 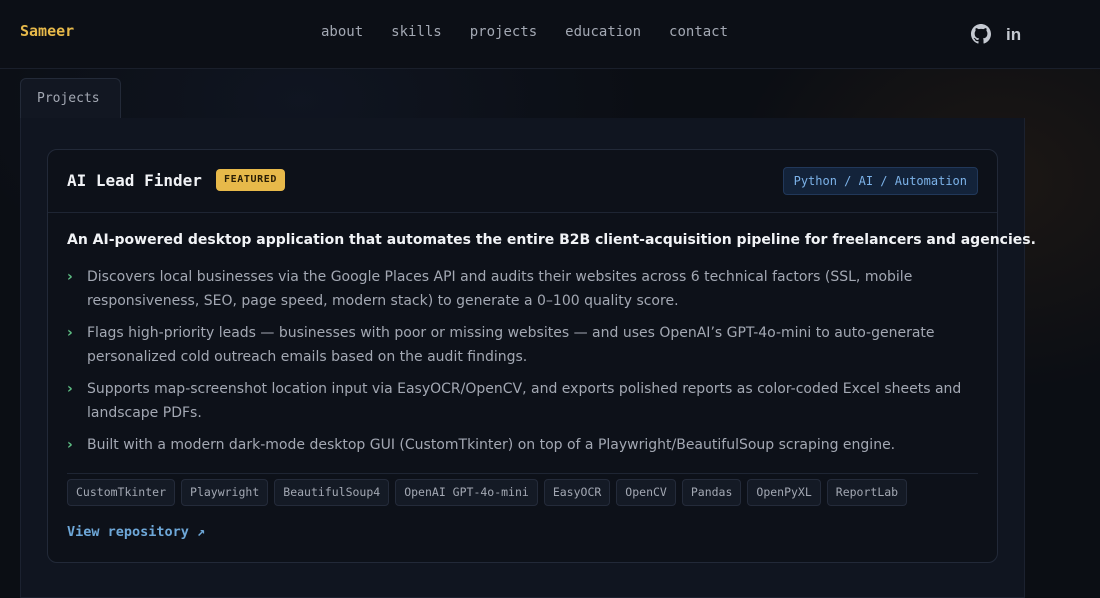 What do you see at coordinates (70, 98) in the screenshot?
I see `tab-projects: Projects` at bounding box center [70, 98].